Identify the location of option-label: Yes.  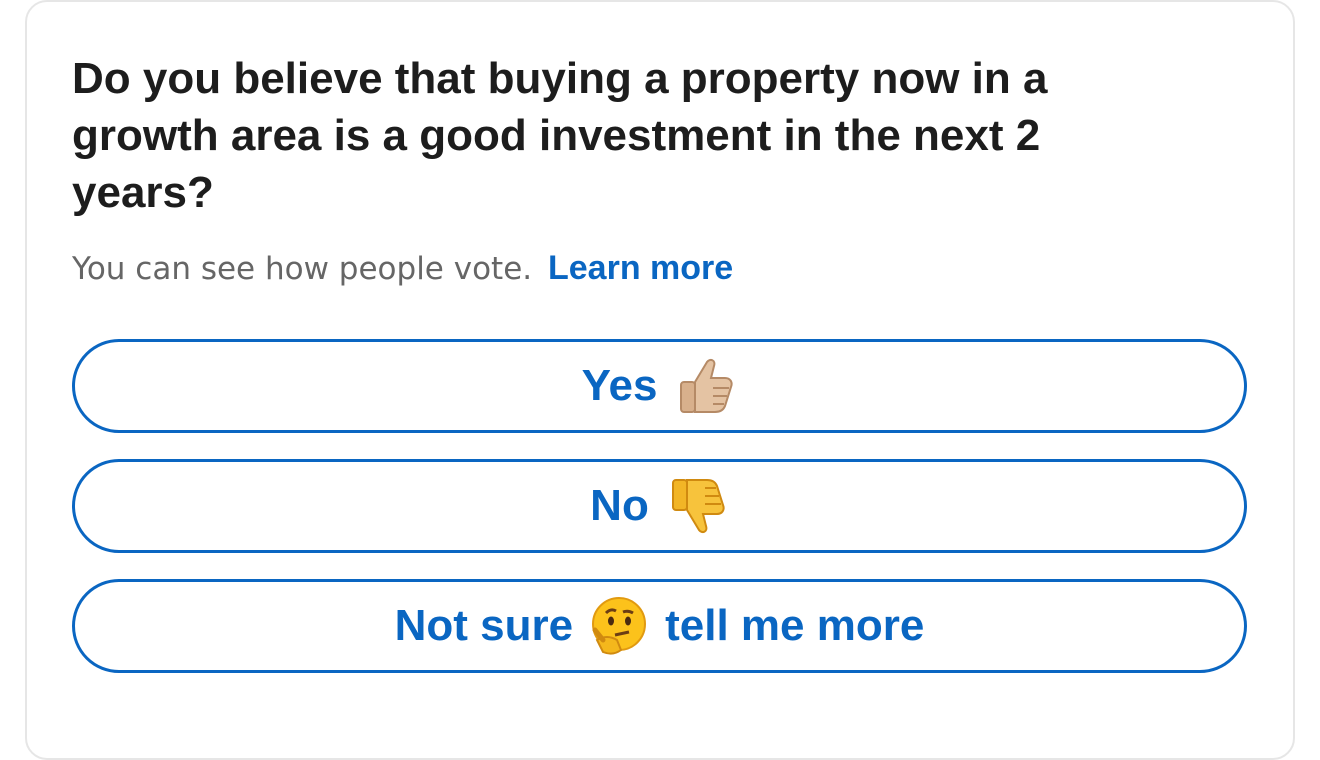
(619, 385).